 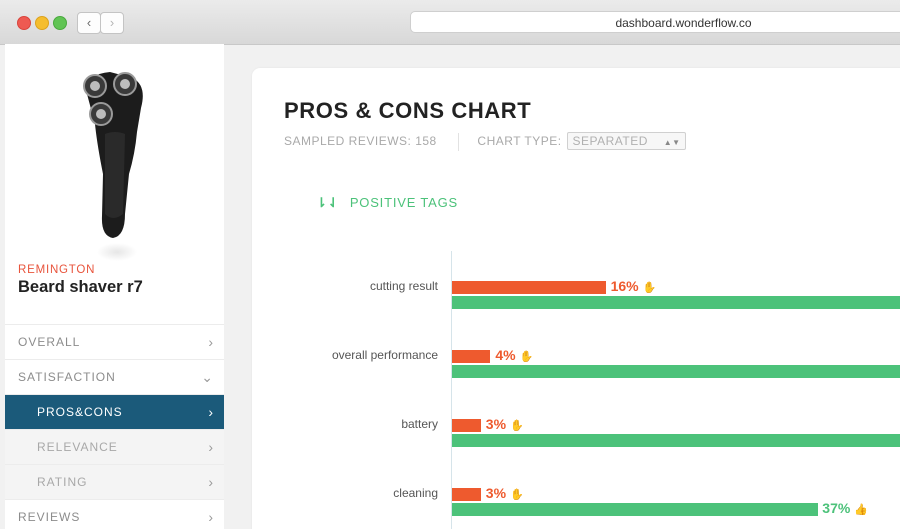 I want to click on title-bar: ‹ › dashboard.wonderflow.co, so click(x=450, y=22).